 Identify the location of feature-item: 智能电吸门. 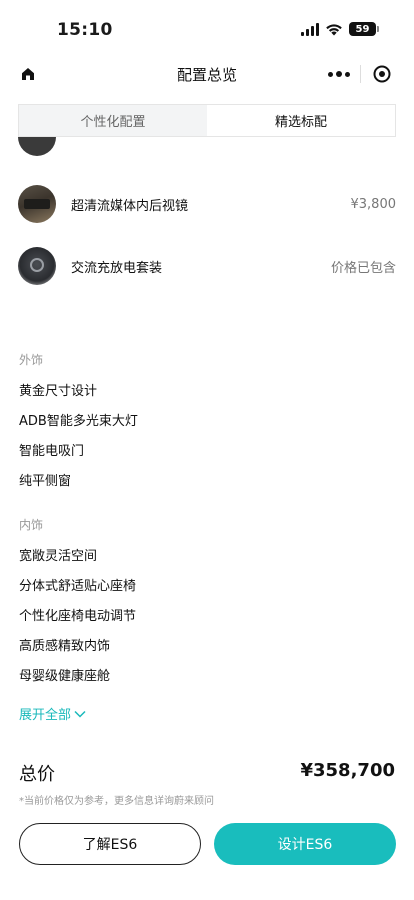
(52, 451).